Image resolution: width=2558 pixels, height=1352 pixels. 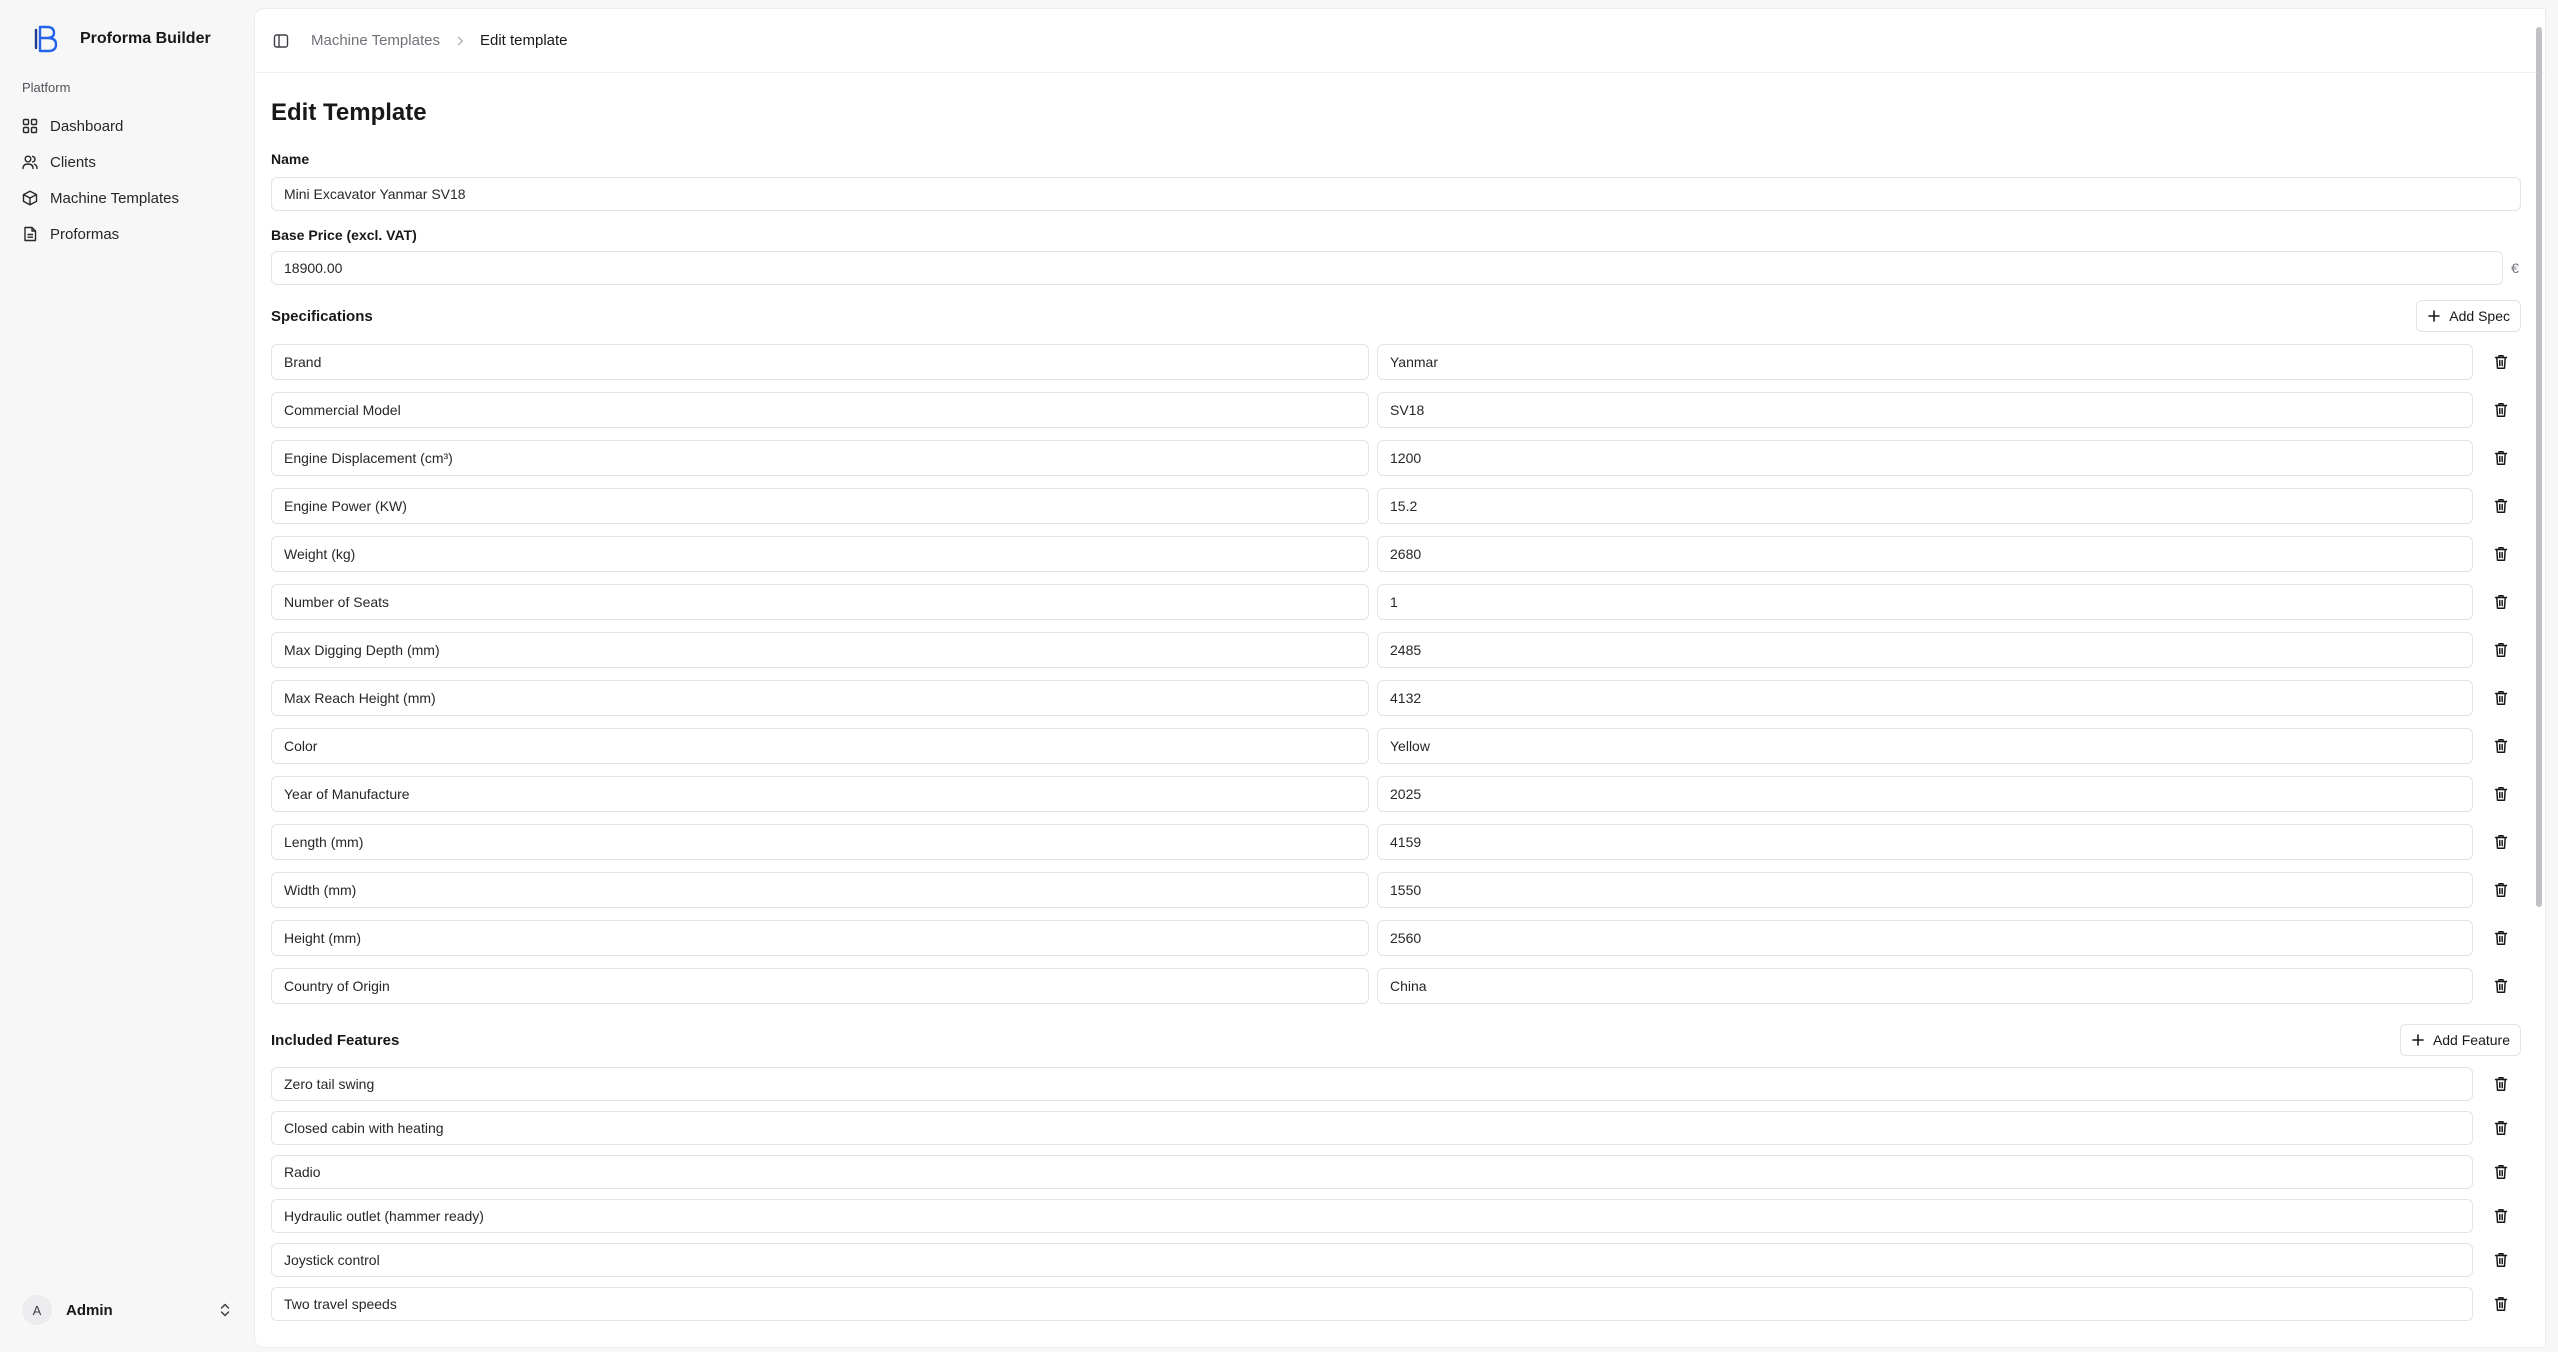 I want to click on feature-row: Zero tail swing, so click(x=1396, y=1084).